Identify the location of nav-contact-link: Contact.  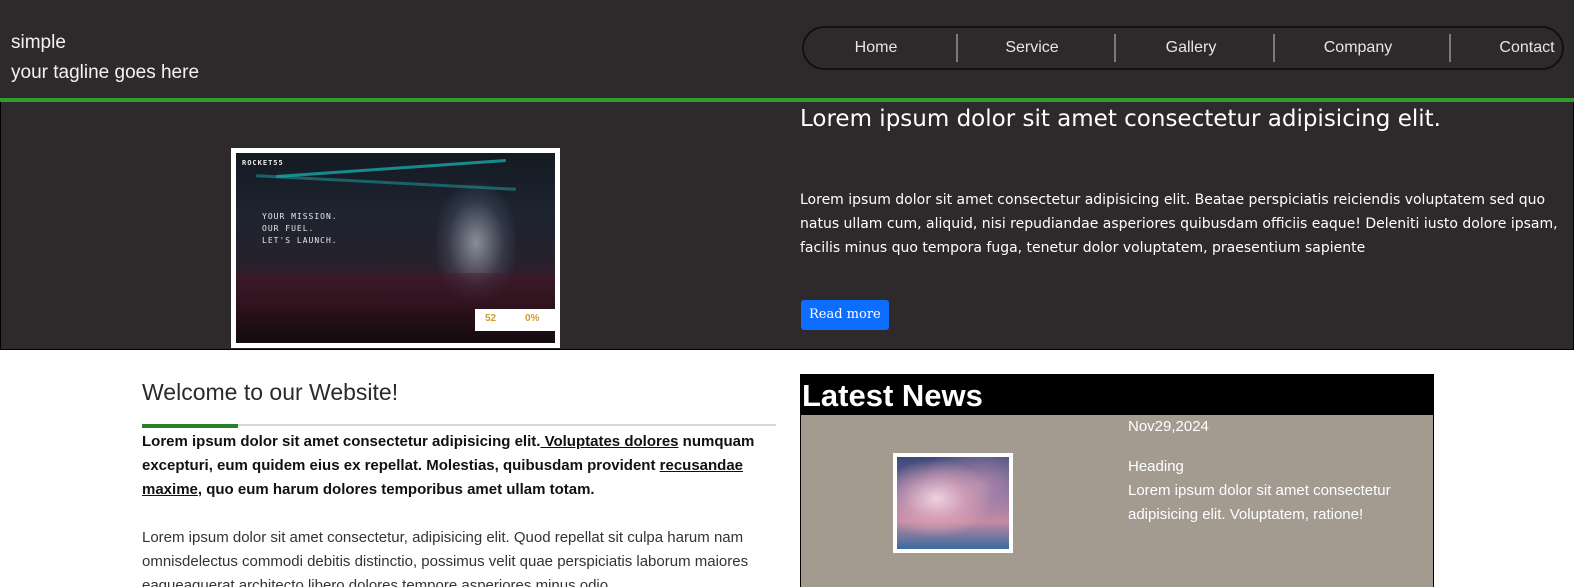
(1527, 48).